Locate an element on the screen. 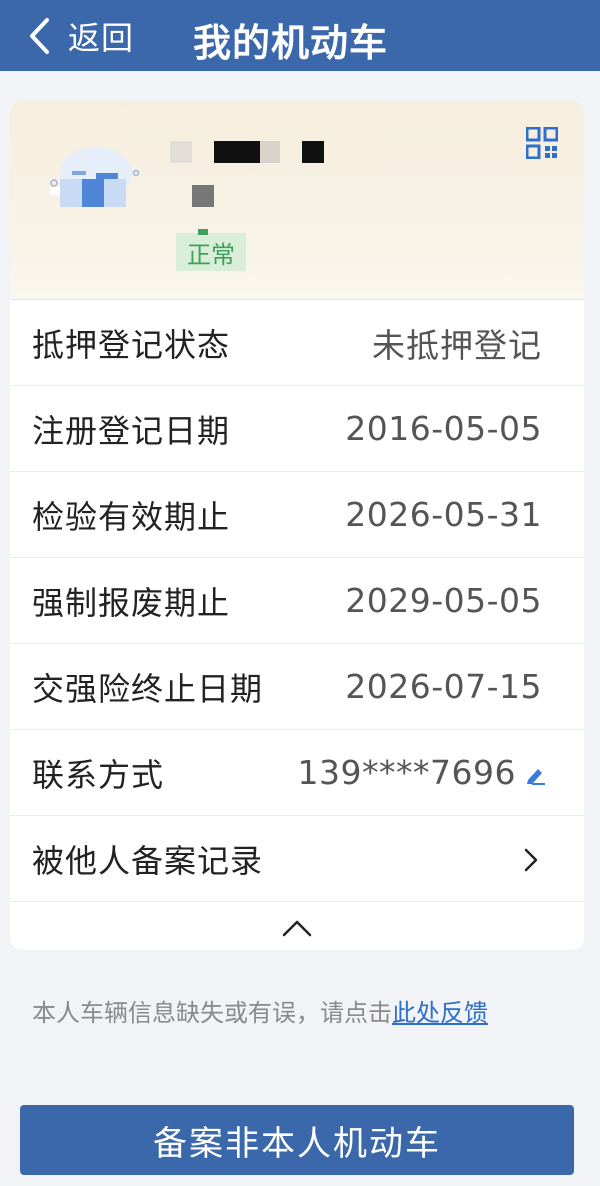  row-registration-date: 注册登记日期 2016-05-05 is located at coordinates (297, 429).